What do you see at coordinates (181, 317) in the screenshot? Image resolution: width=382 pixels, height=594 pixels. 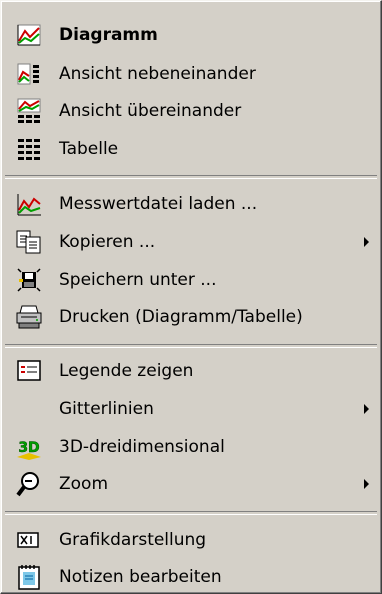 I see `menu-item-label: Drucken (Diagramm/Tabelle)` at bounding box center [181, 317].